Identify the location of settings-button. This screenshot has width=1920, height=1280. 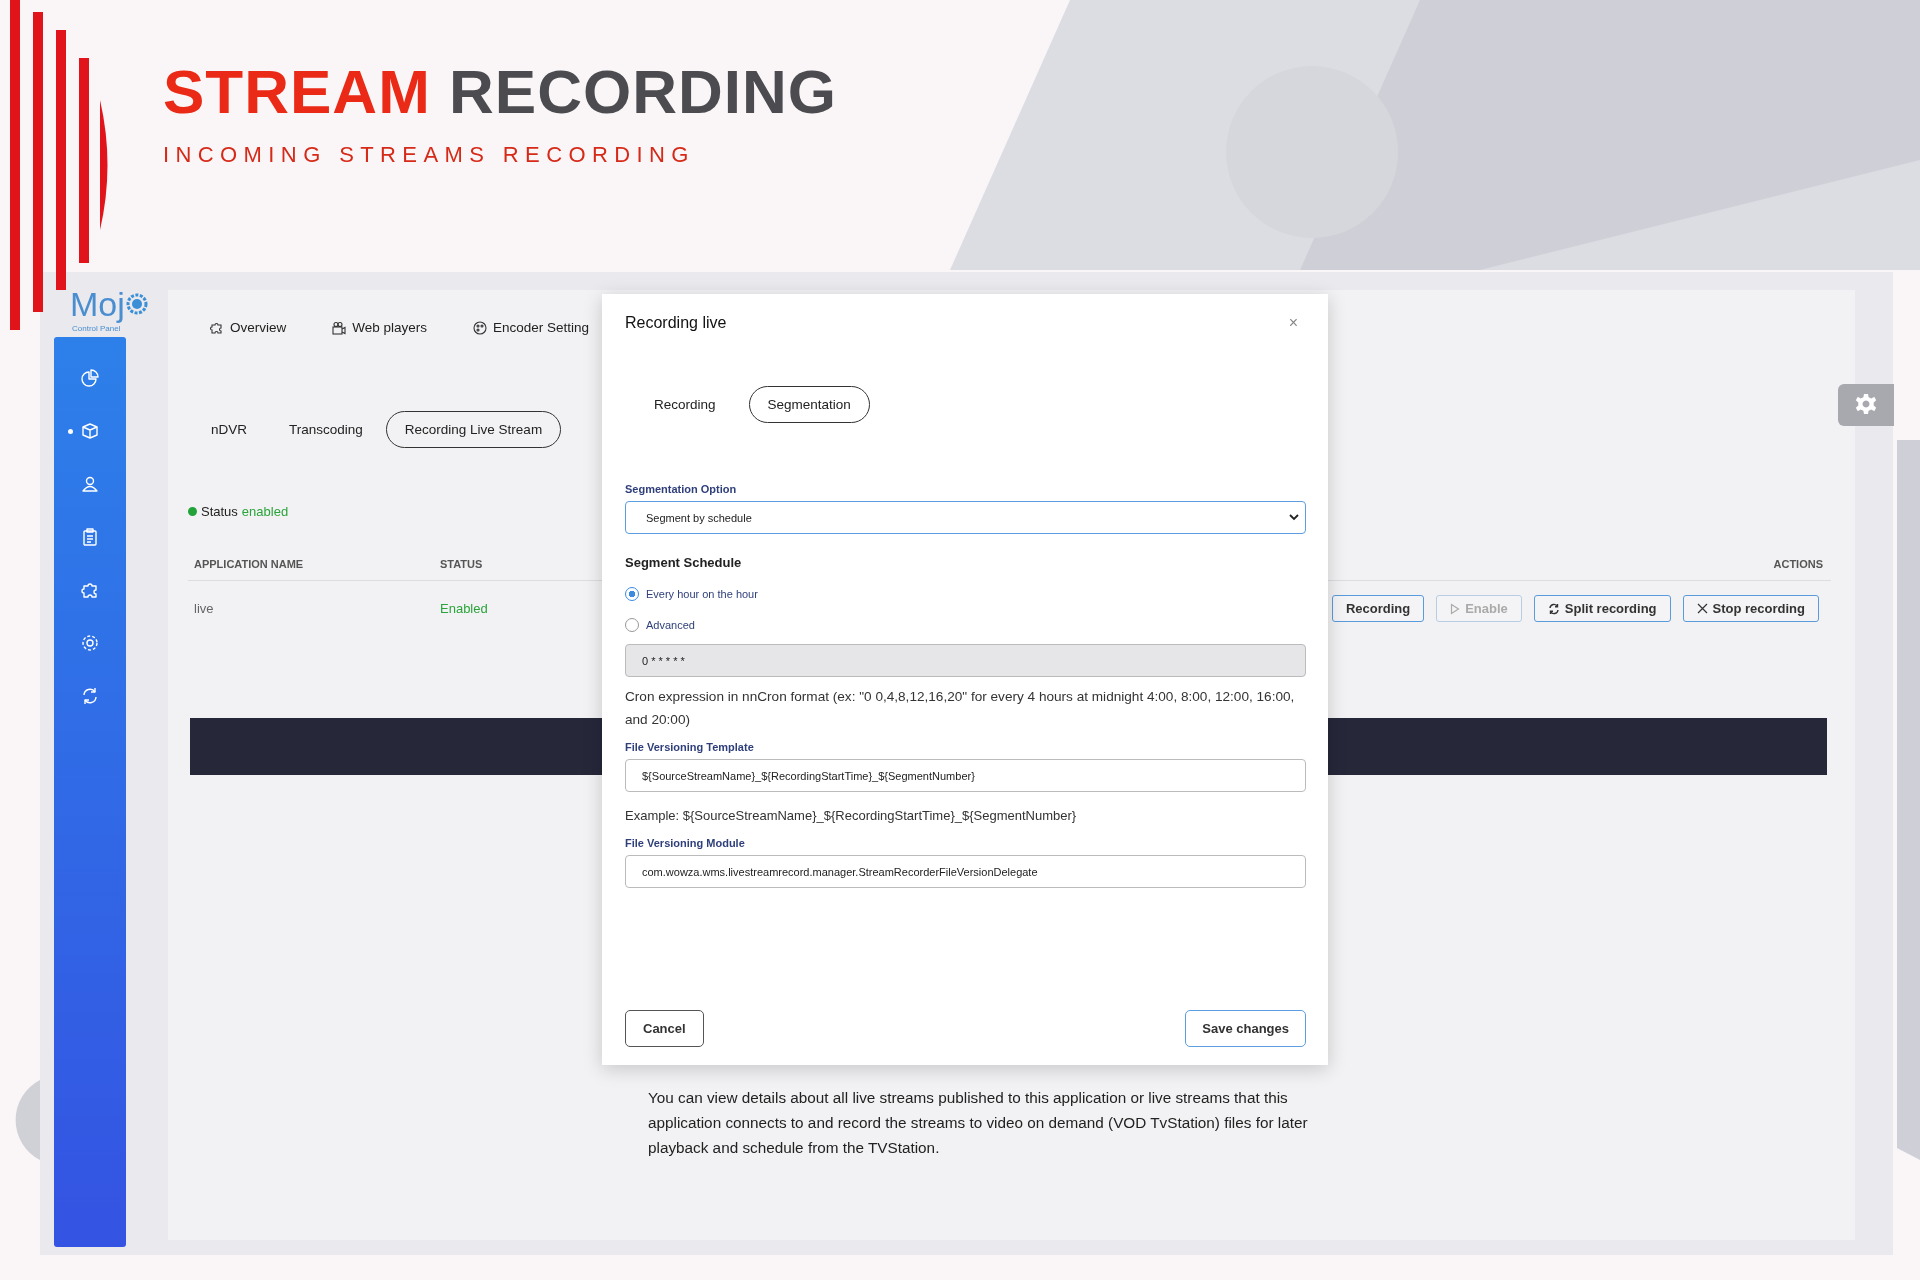
(1866, 405).